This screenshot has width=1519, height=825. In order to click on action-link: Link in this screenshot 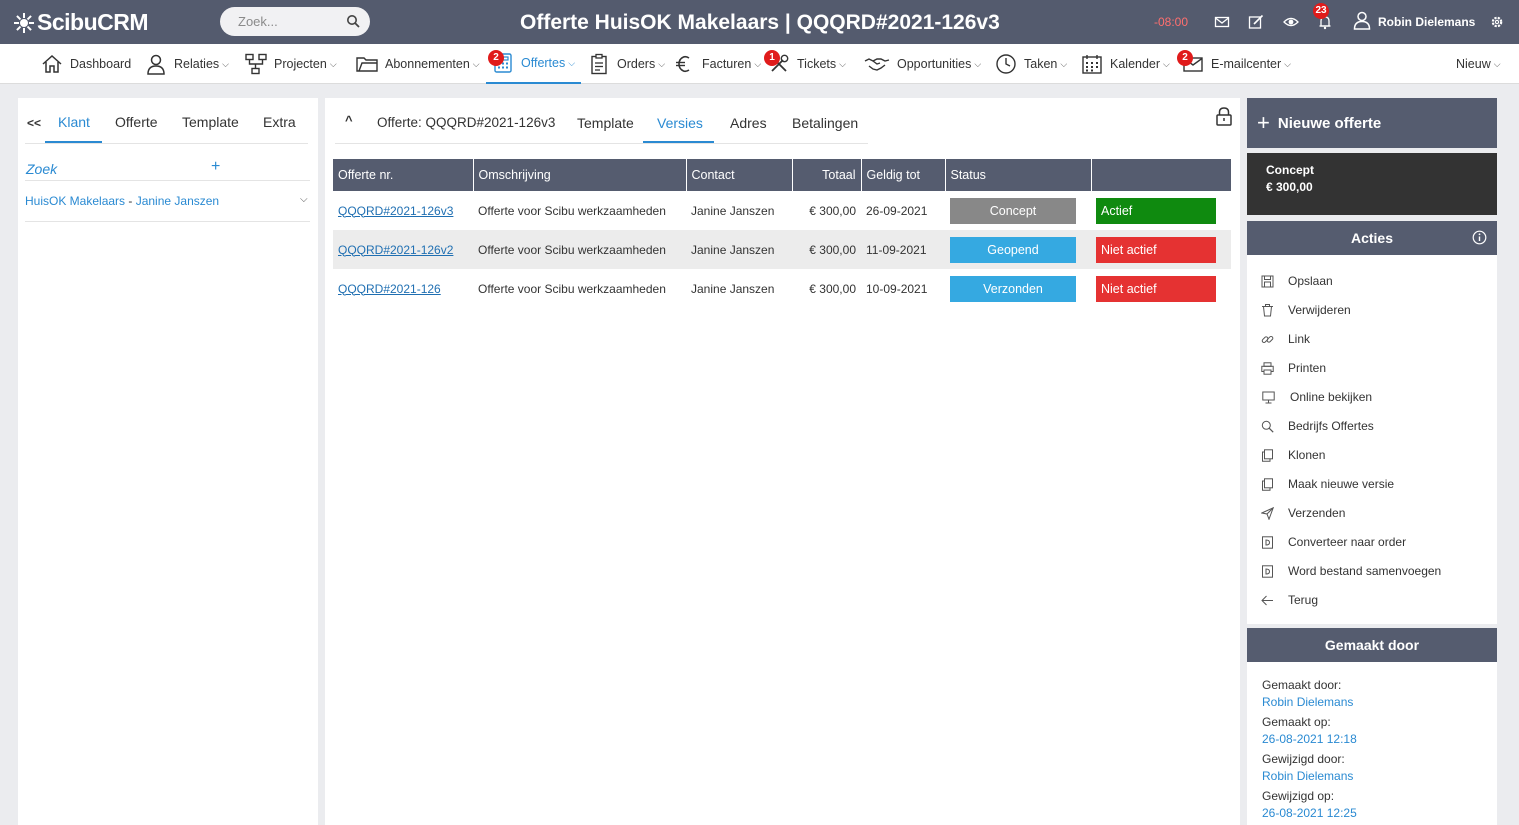, I will do `click(1285, 339)`.